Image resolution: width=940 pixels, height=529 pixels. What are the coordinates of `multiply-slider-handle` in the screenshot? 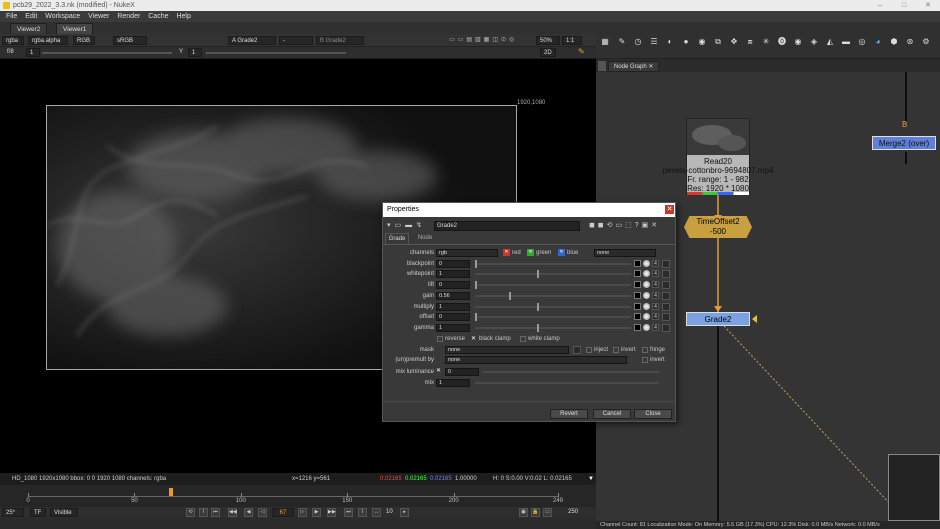 It's located at (538, 307).